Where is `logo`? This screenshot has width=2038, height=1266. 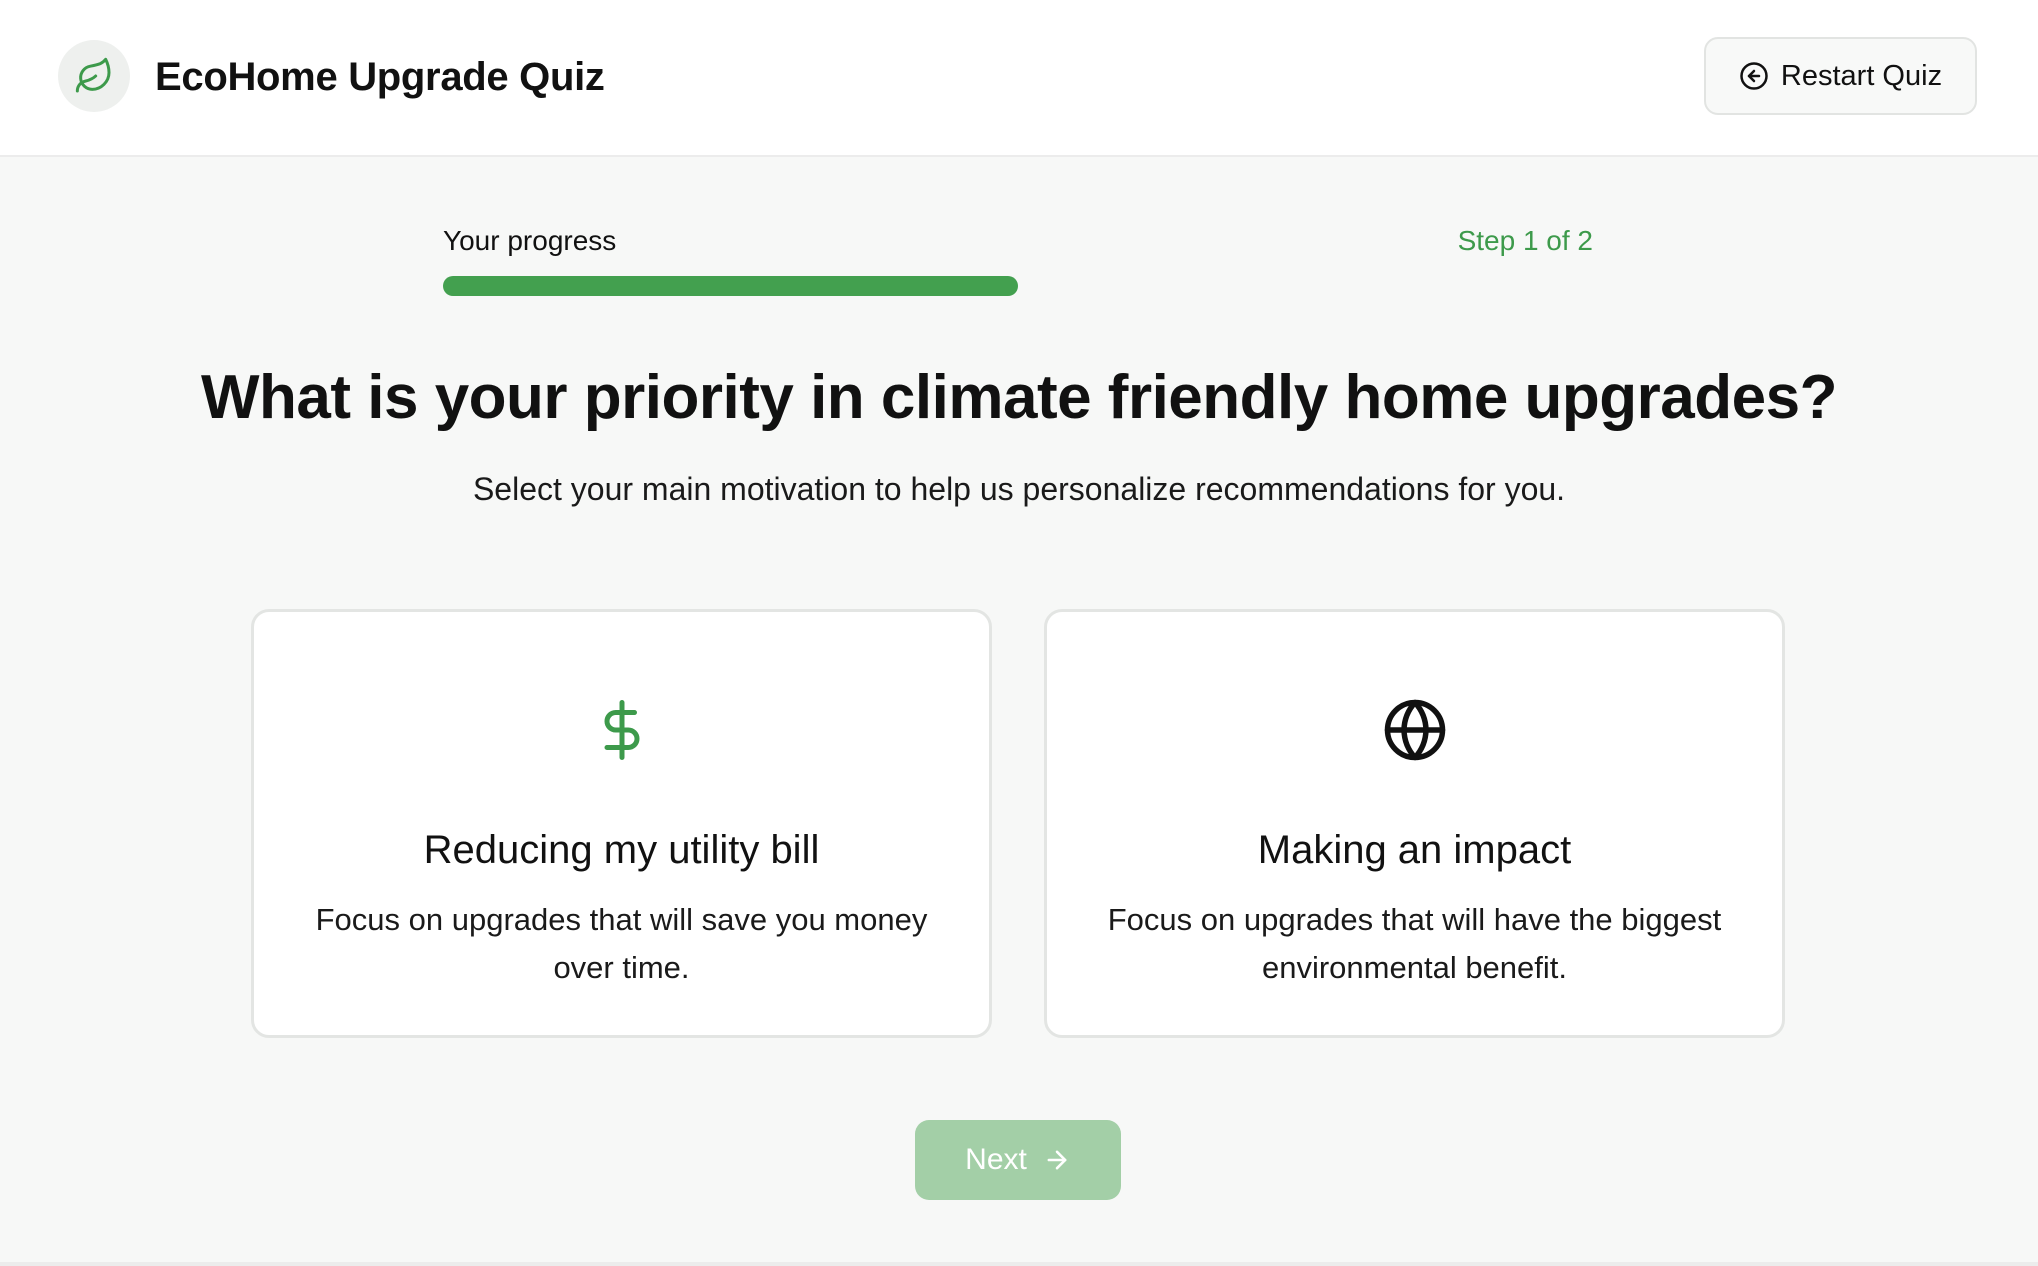 logo is located at coordinates (94, 76).